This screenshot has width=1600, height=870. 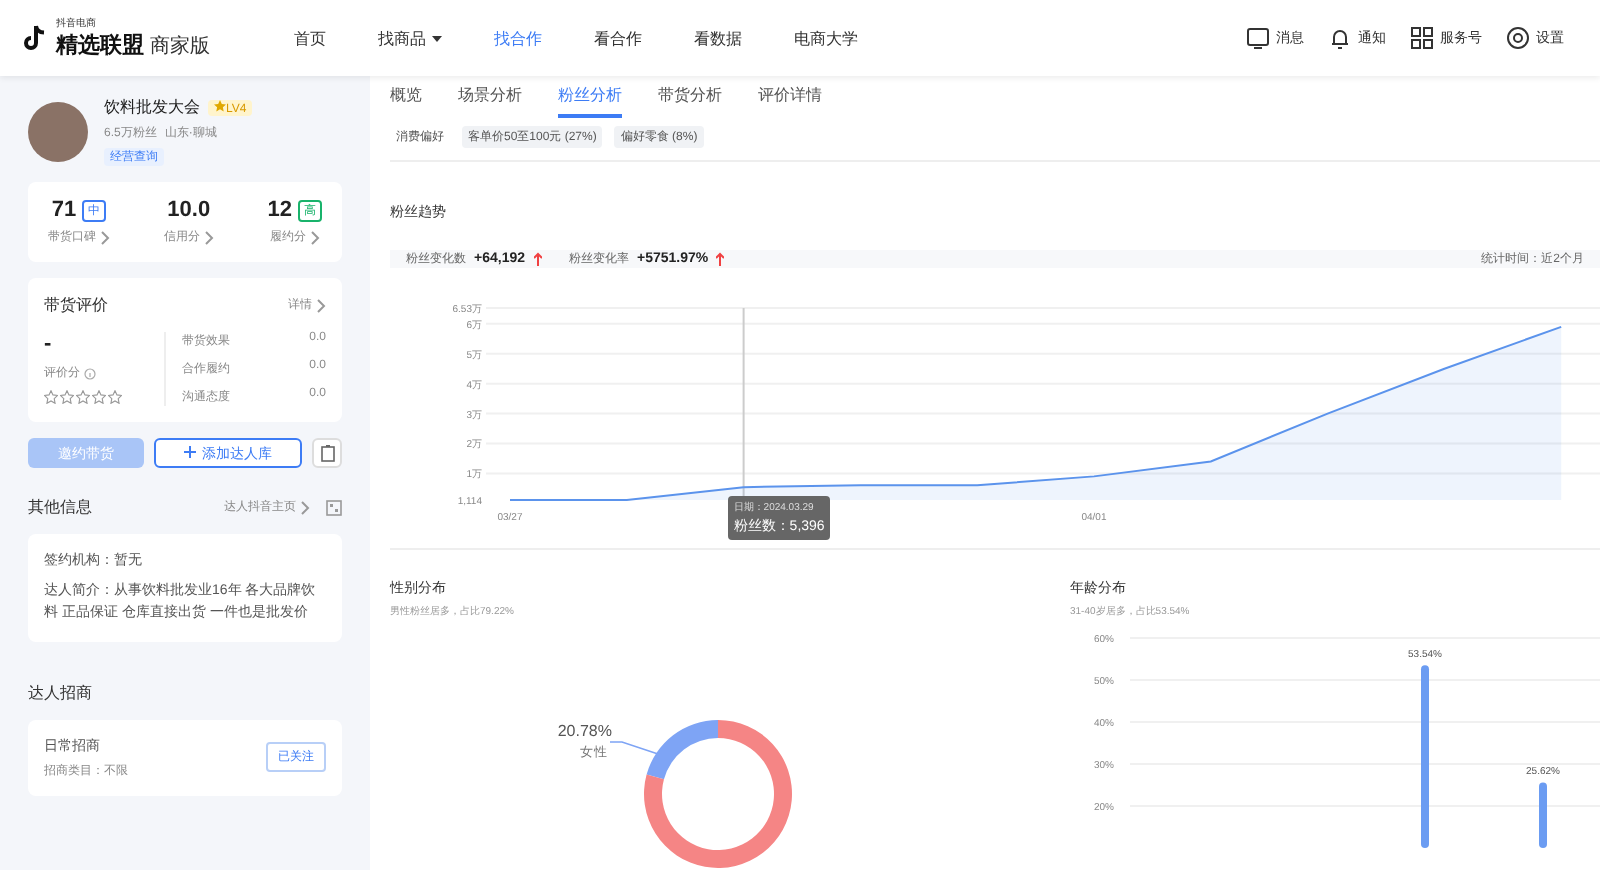 I want to click on section-title: 带货评价, so click(x=76, y=305).